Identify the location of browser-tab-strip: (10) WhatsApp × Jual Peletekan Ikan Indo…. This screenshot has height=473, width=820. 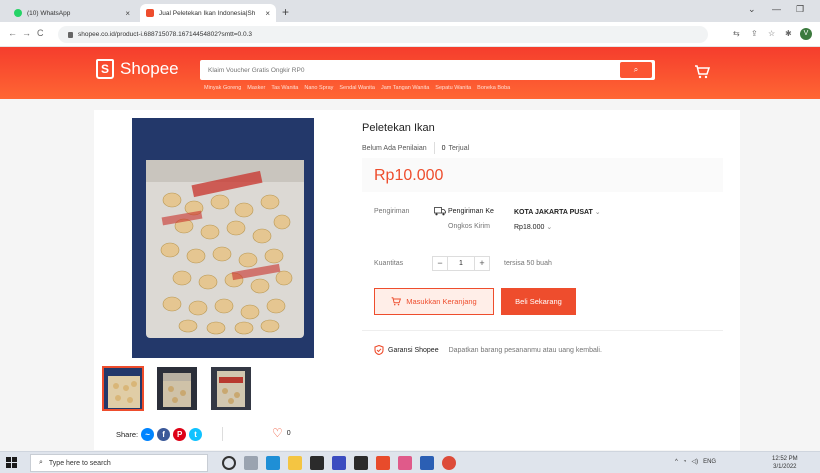
(410, 11).